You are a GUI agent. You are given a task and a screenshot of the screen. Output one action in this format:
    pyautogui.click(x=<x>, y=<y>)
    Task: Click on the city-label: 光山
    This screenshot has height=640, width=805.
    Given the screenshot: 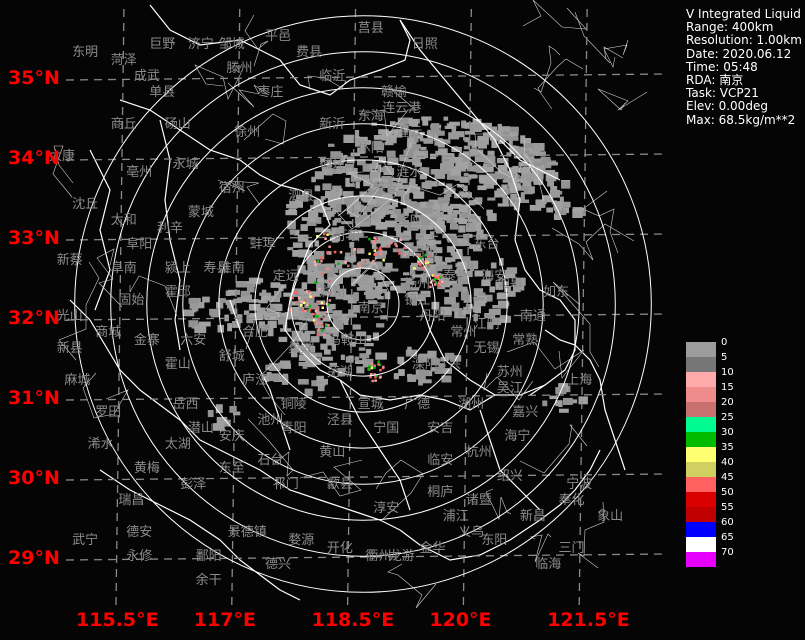 What is the action you would take?
    pyautogui.click(x=70, y=316)
    